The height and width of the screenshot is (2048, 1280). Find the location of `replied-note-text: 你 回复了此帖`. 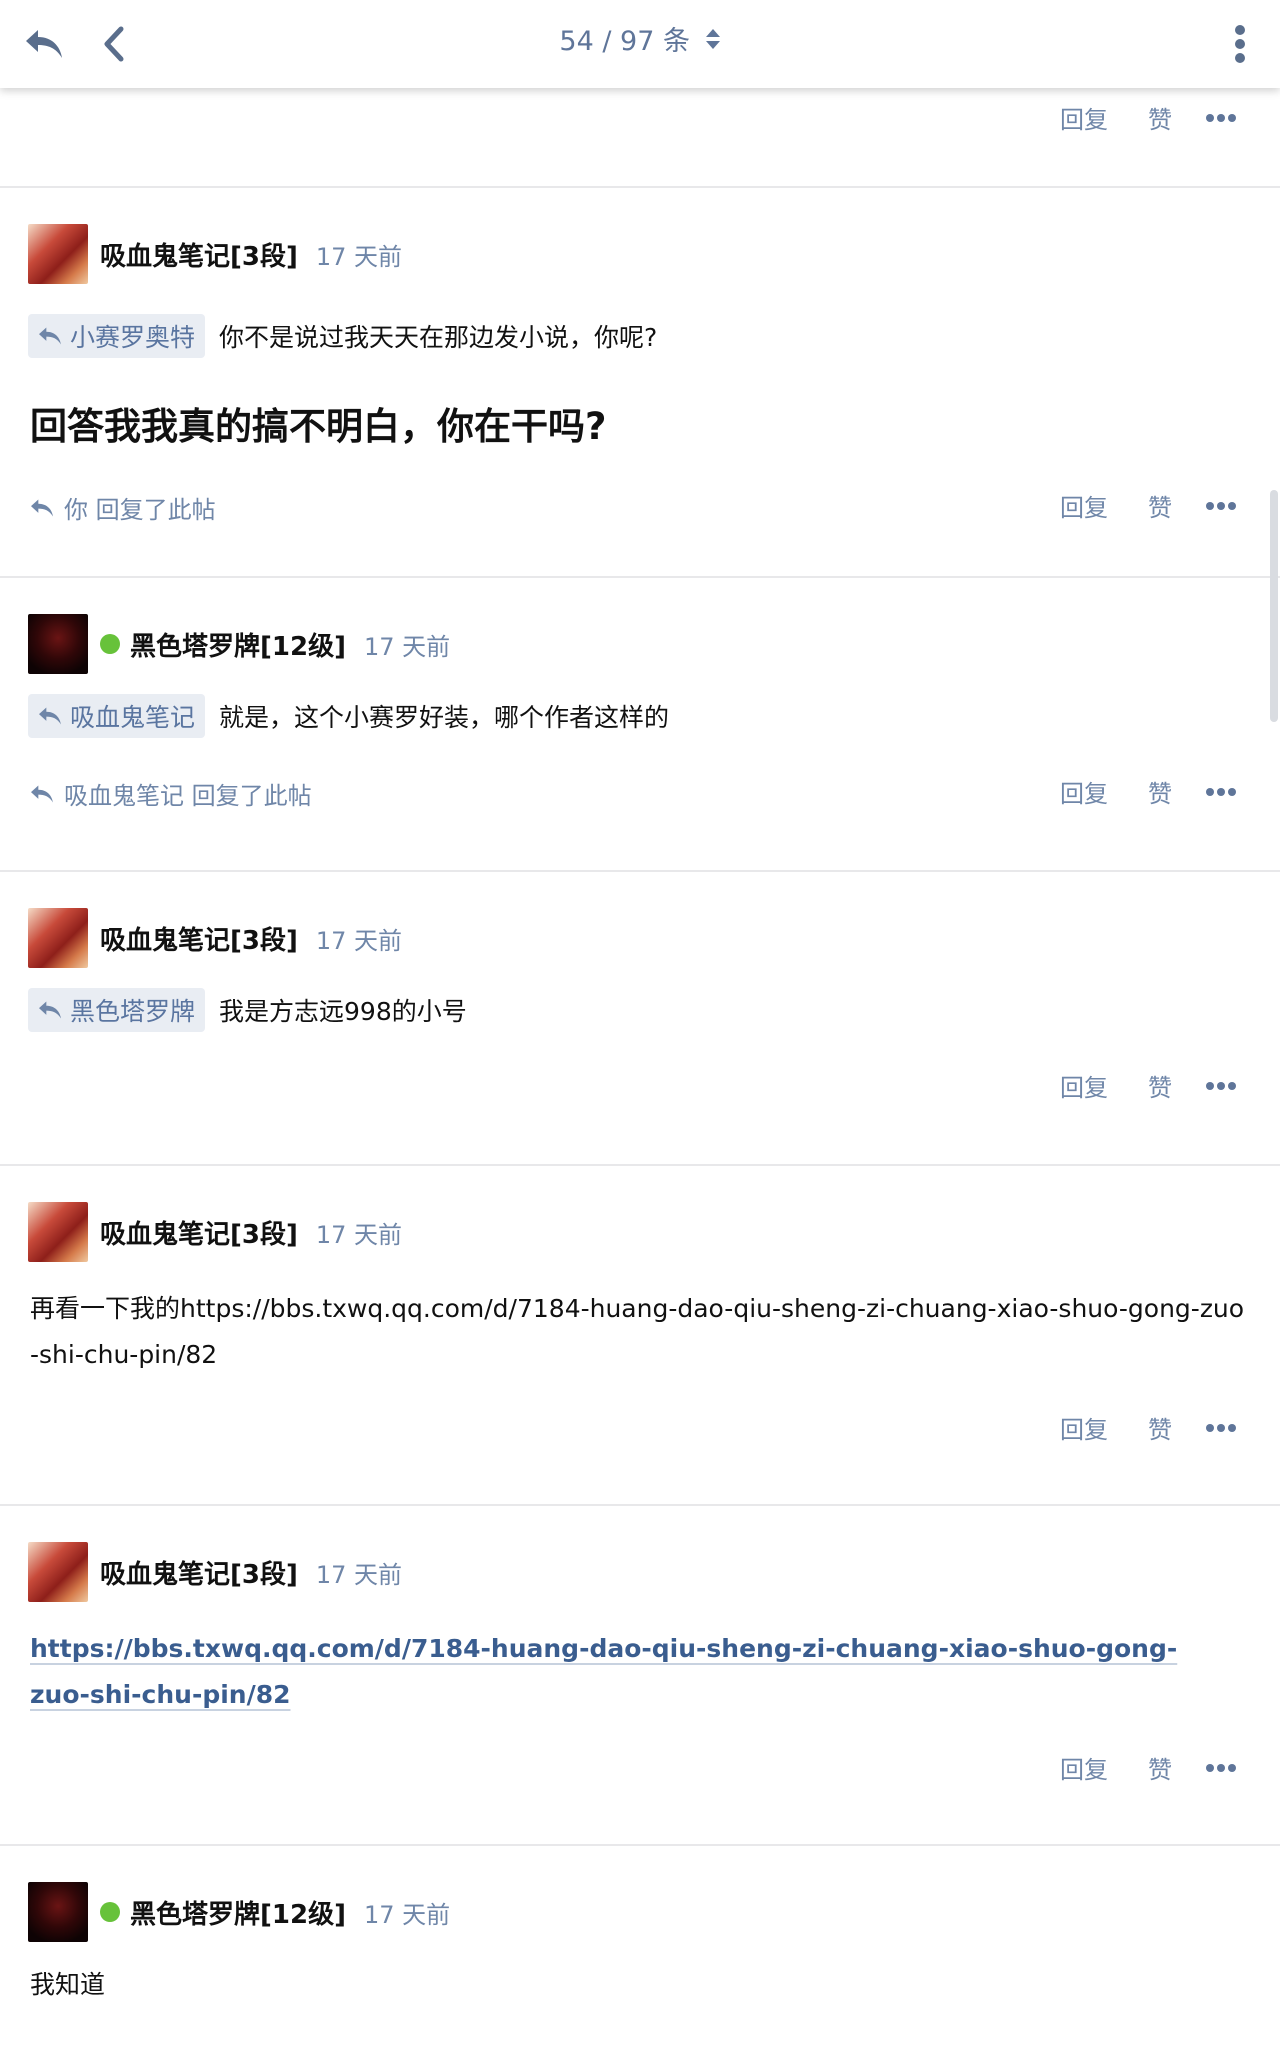

replied-note-text: 你 回复了此帖 is located at coordinates (140, 507).